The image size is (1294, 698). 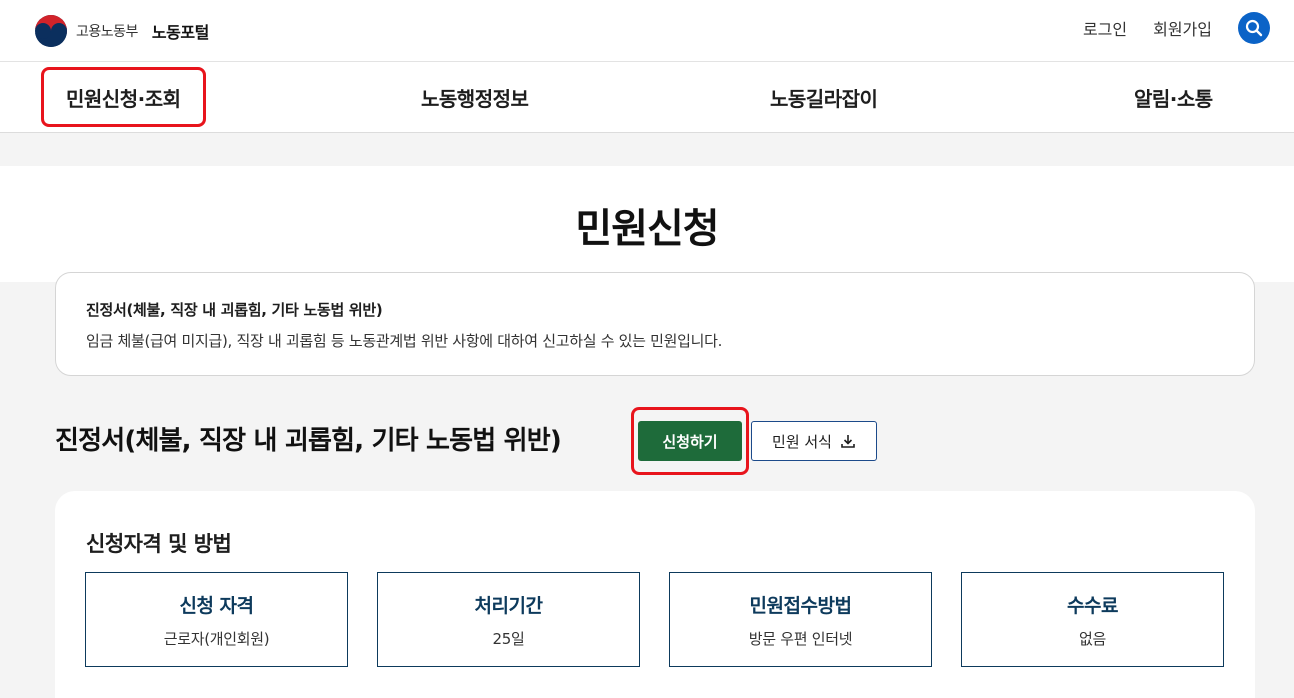 I want to click on info-value: 근로자(개인회원), so click(x=216, y=638).